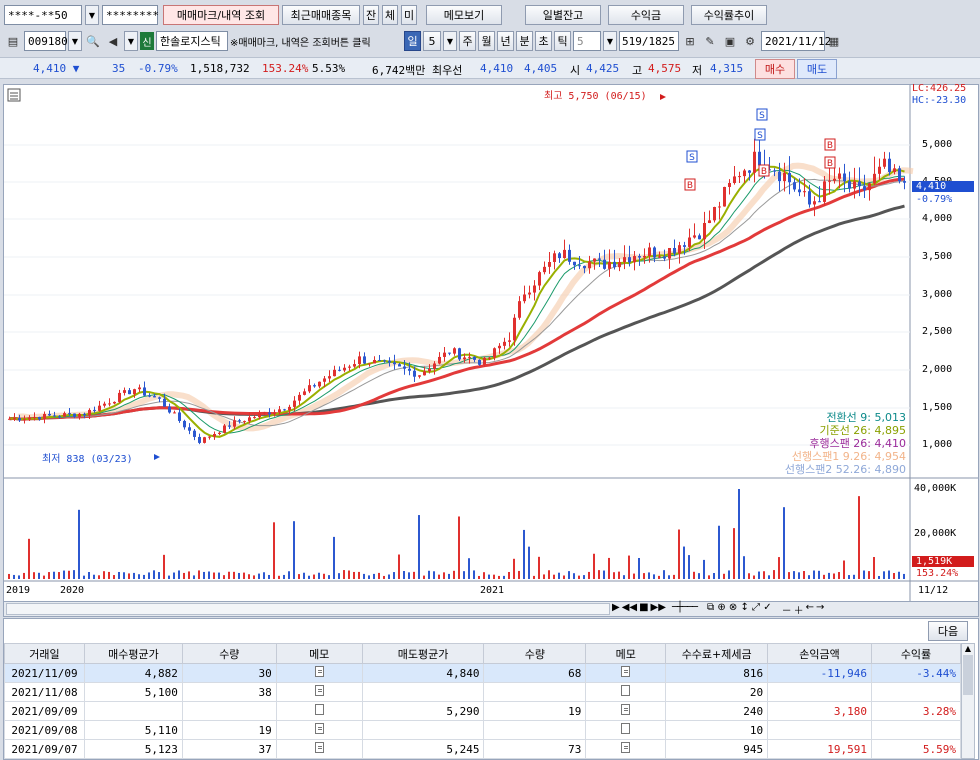 The width and height of the screenshot is (980, 760). I want to click on table-row: 2021/09/07 5,123 37 5,245 73 945 19,591 5.59%, so click(482, 749).